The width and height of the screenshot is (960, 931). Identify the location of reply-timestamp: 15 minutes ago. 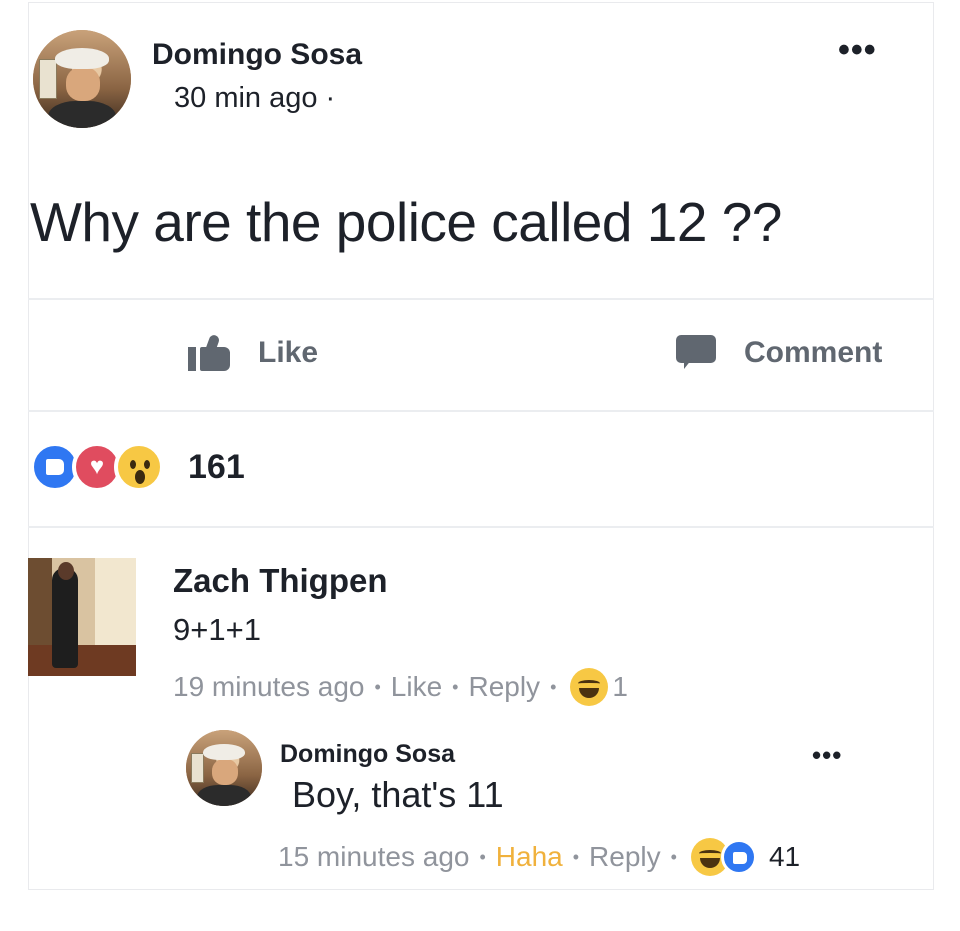
(373, 857).